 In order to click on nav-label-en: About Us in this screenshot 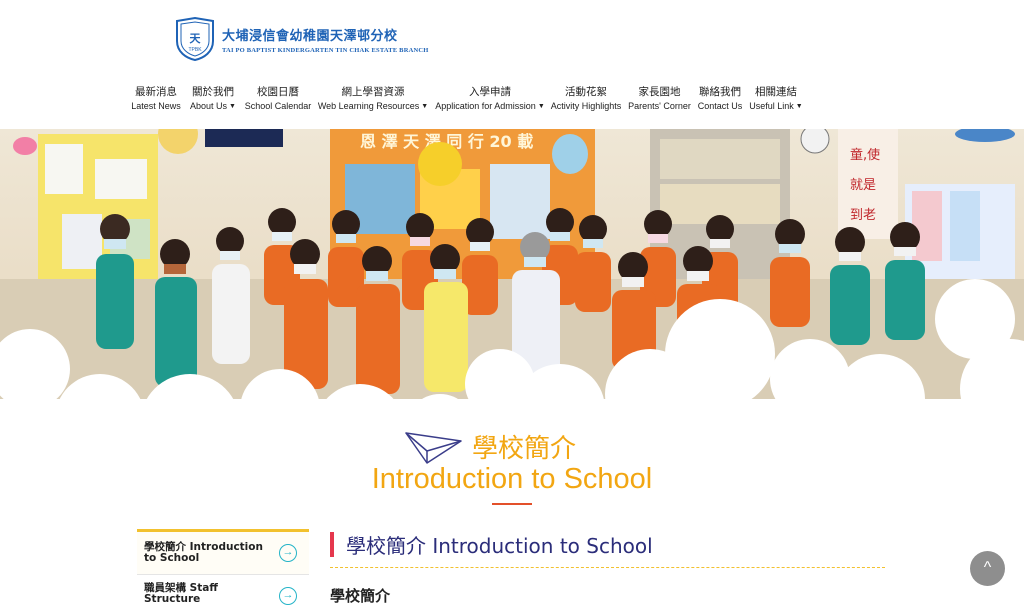, I will do `click(209, 106)`.